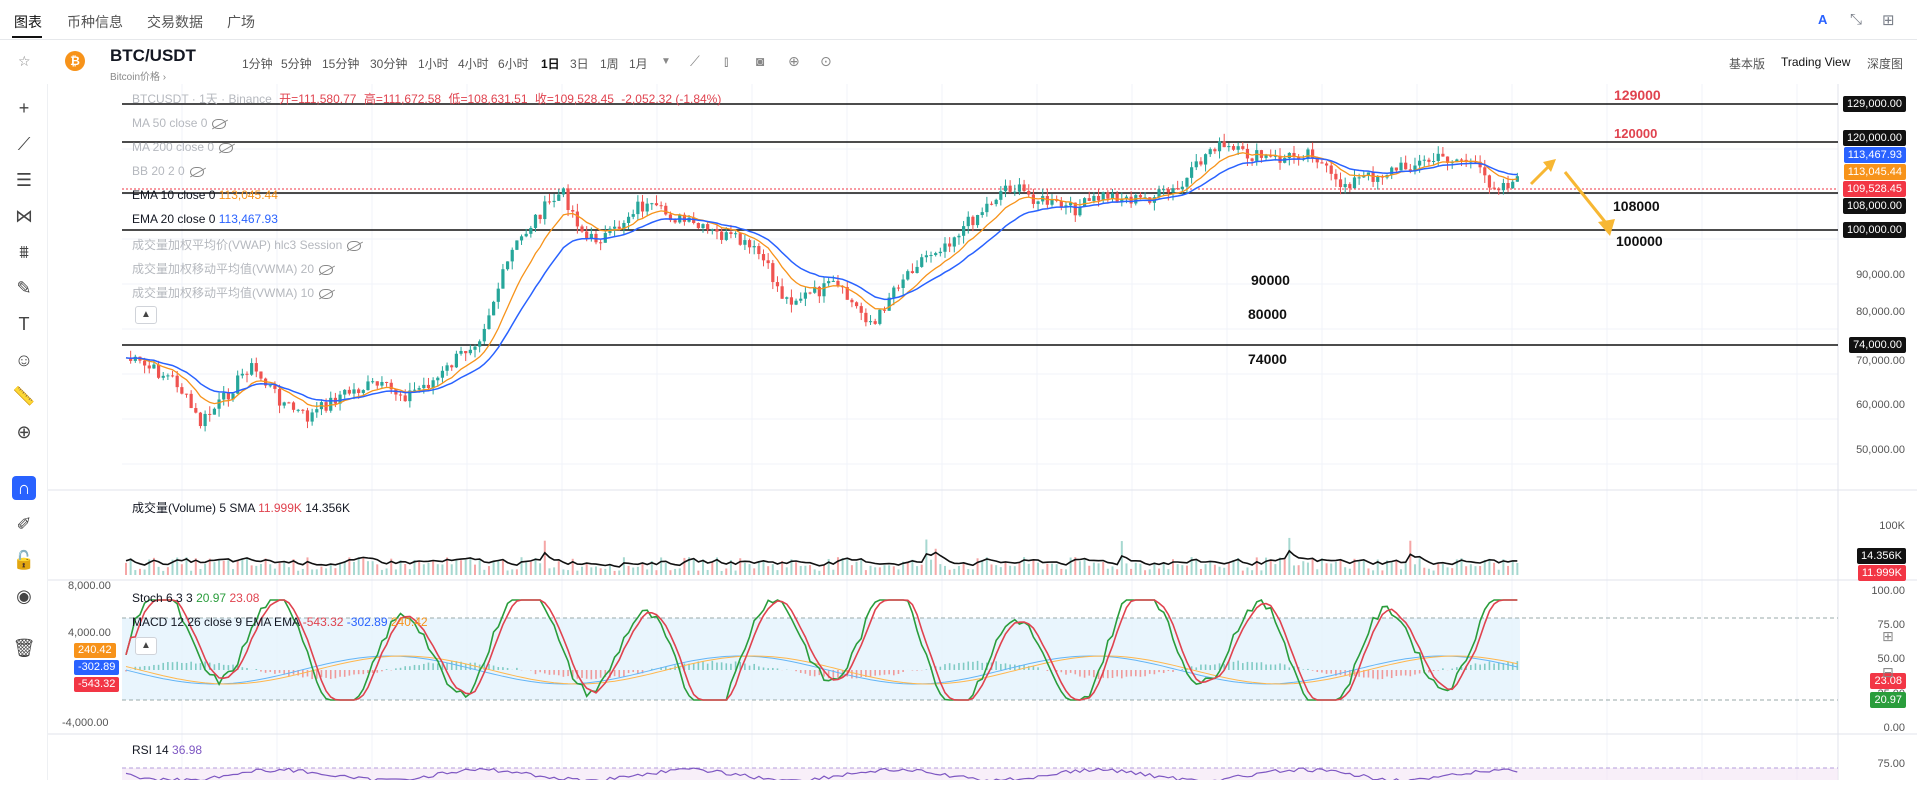 This screenshot has height=785, width=1917. Describe the element at coordinates (205, 219) in the screenshot. I see `indicator-ema20: EMA 20 close 0 113,467.93` at that location.